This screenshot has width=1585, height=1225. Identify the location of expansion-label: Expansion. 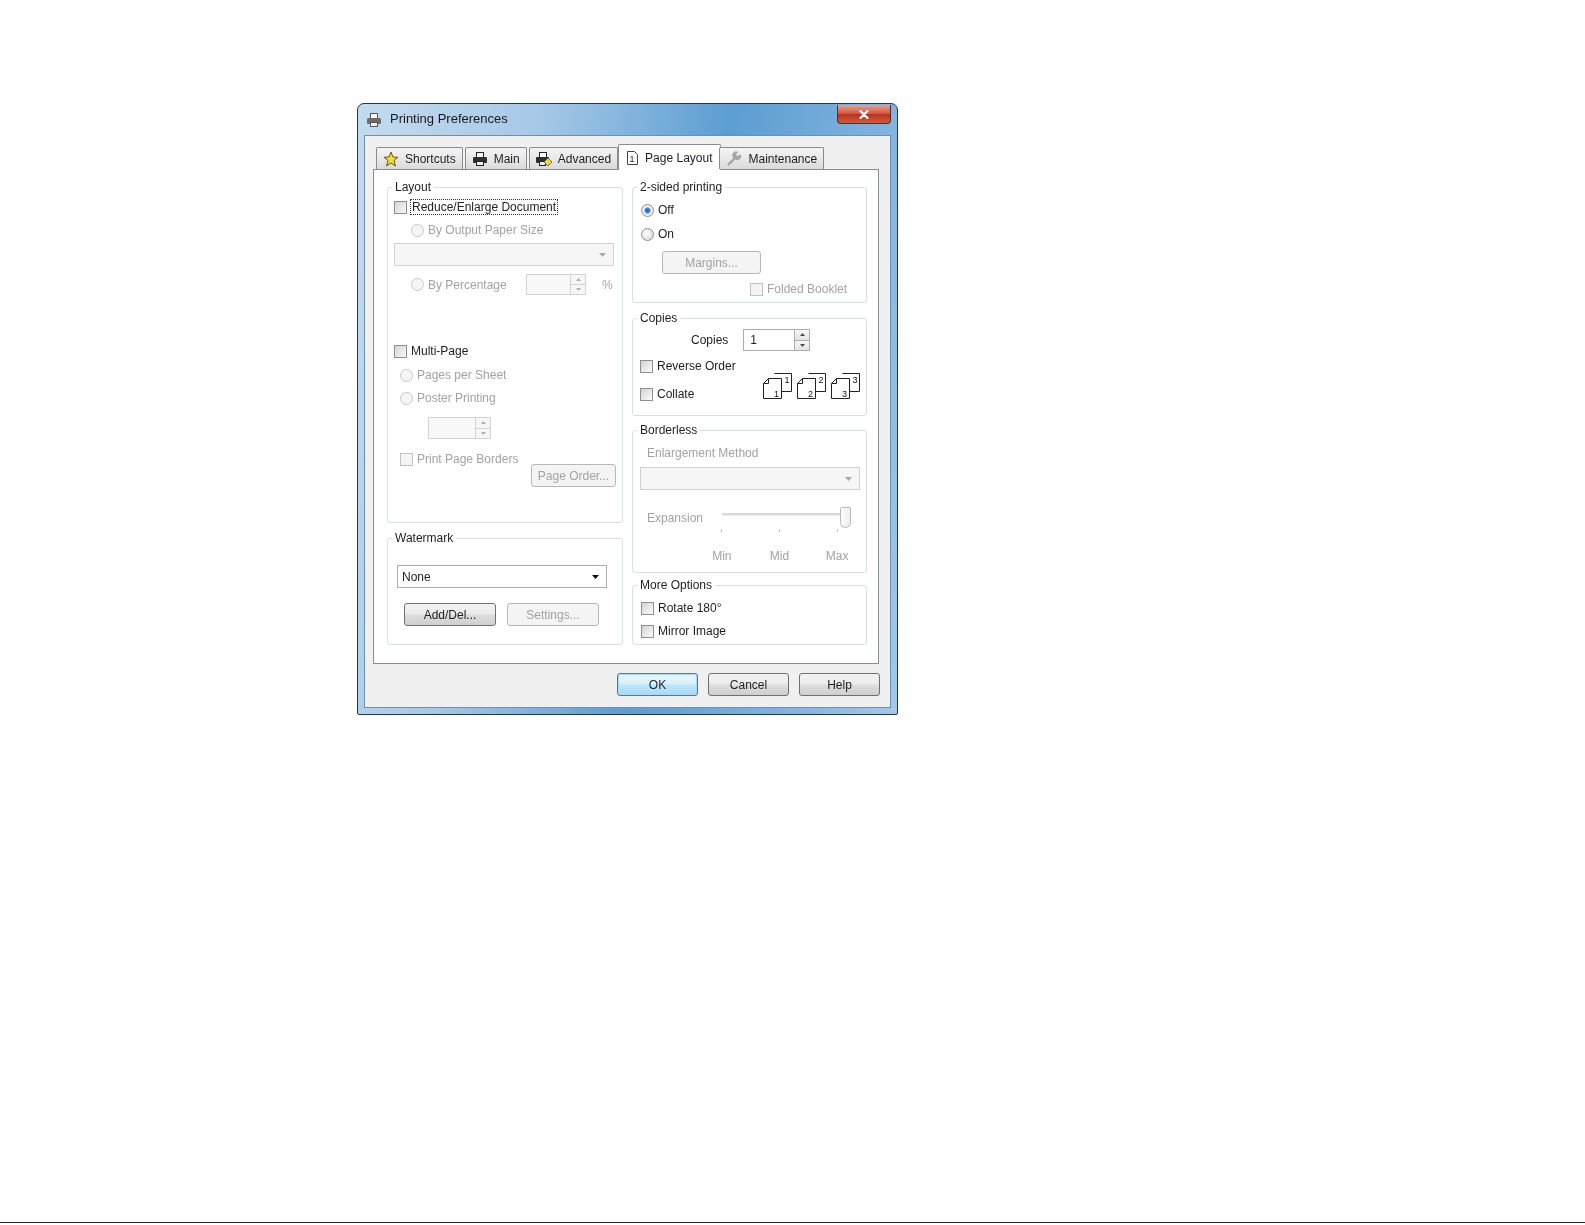
(676, 517).